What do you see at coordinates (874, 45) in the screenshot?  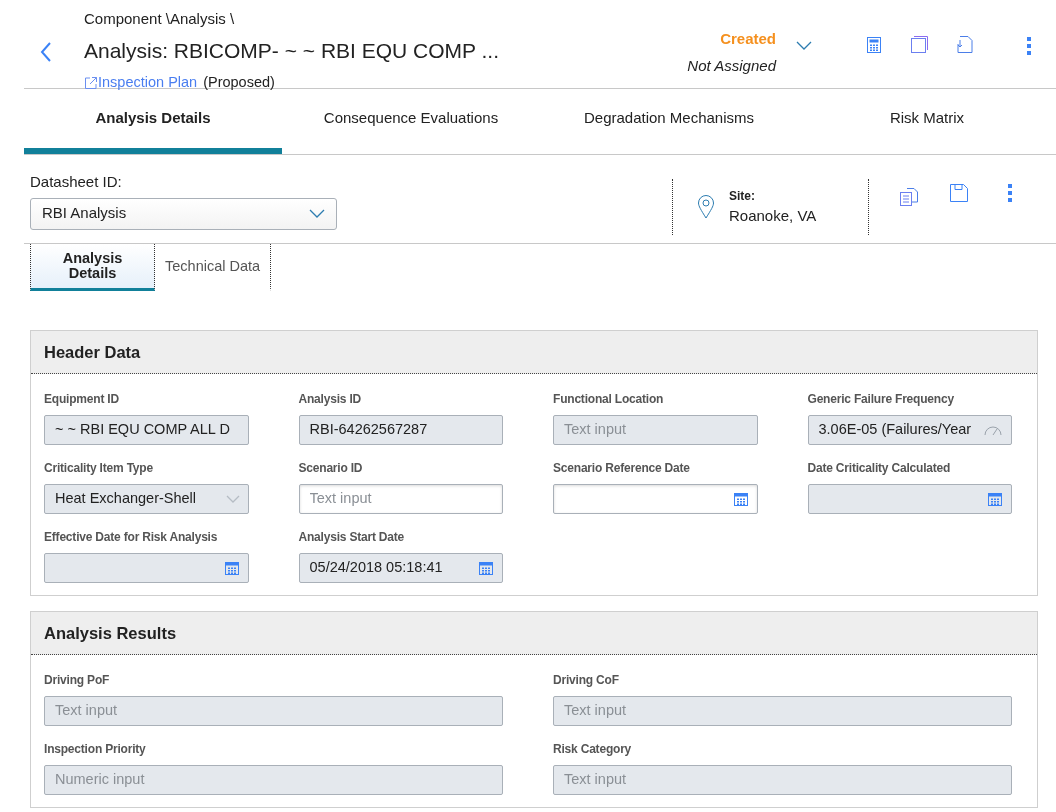 I see `calculator-icon` at bounding box center [874, 45].